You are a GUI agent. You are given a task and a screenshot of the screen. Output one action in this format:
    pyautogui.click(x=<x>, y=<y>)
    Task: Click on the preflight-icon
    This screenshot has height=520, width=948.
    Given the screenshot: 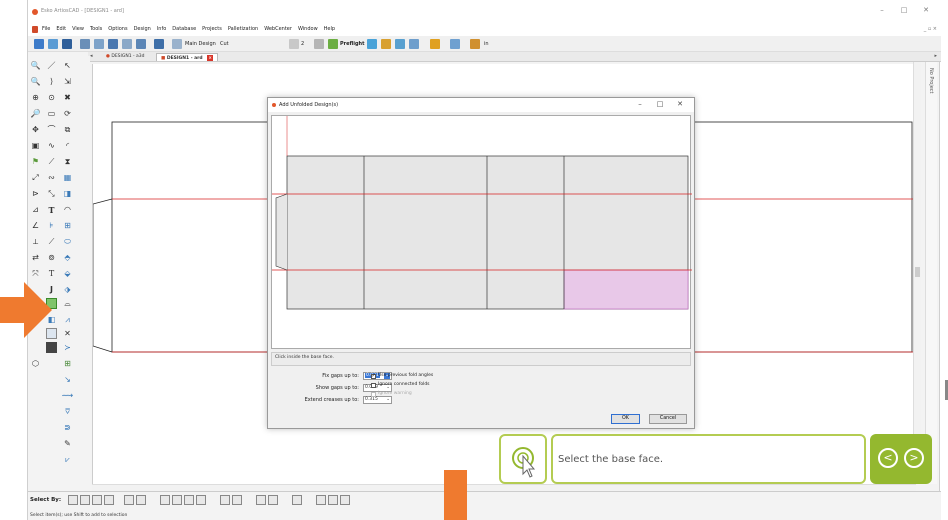 What is the action you would take?
    pyautogui.click(x=333, y=44)
    